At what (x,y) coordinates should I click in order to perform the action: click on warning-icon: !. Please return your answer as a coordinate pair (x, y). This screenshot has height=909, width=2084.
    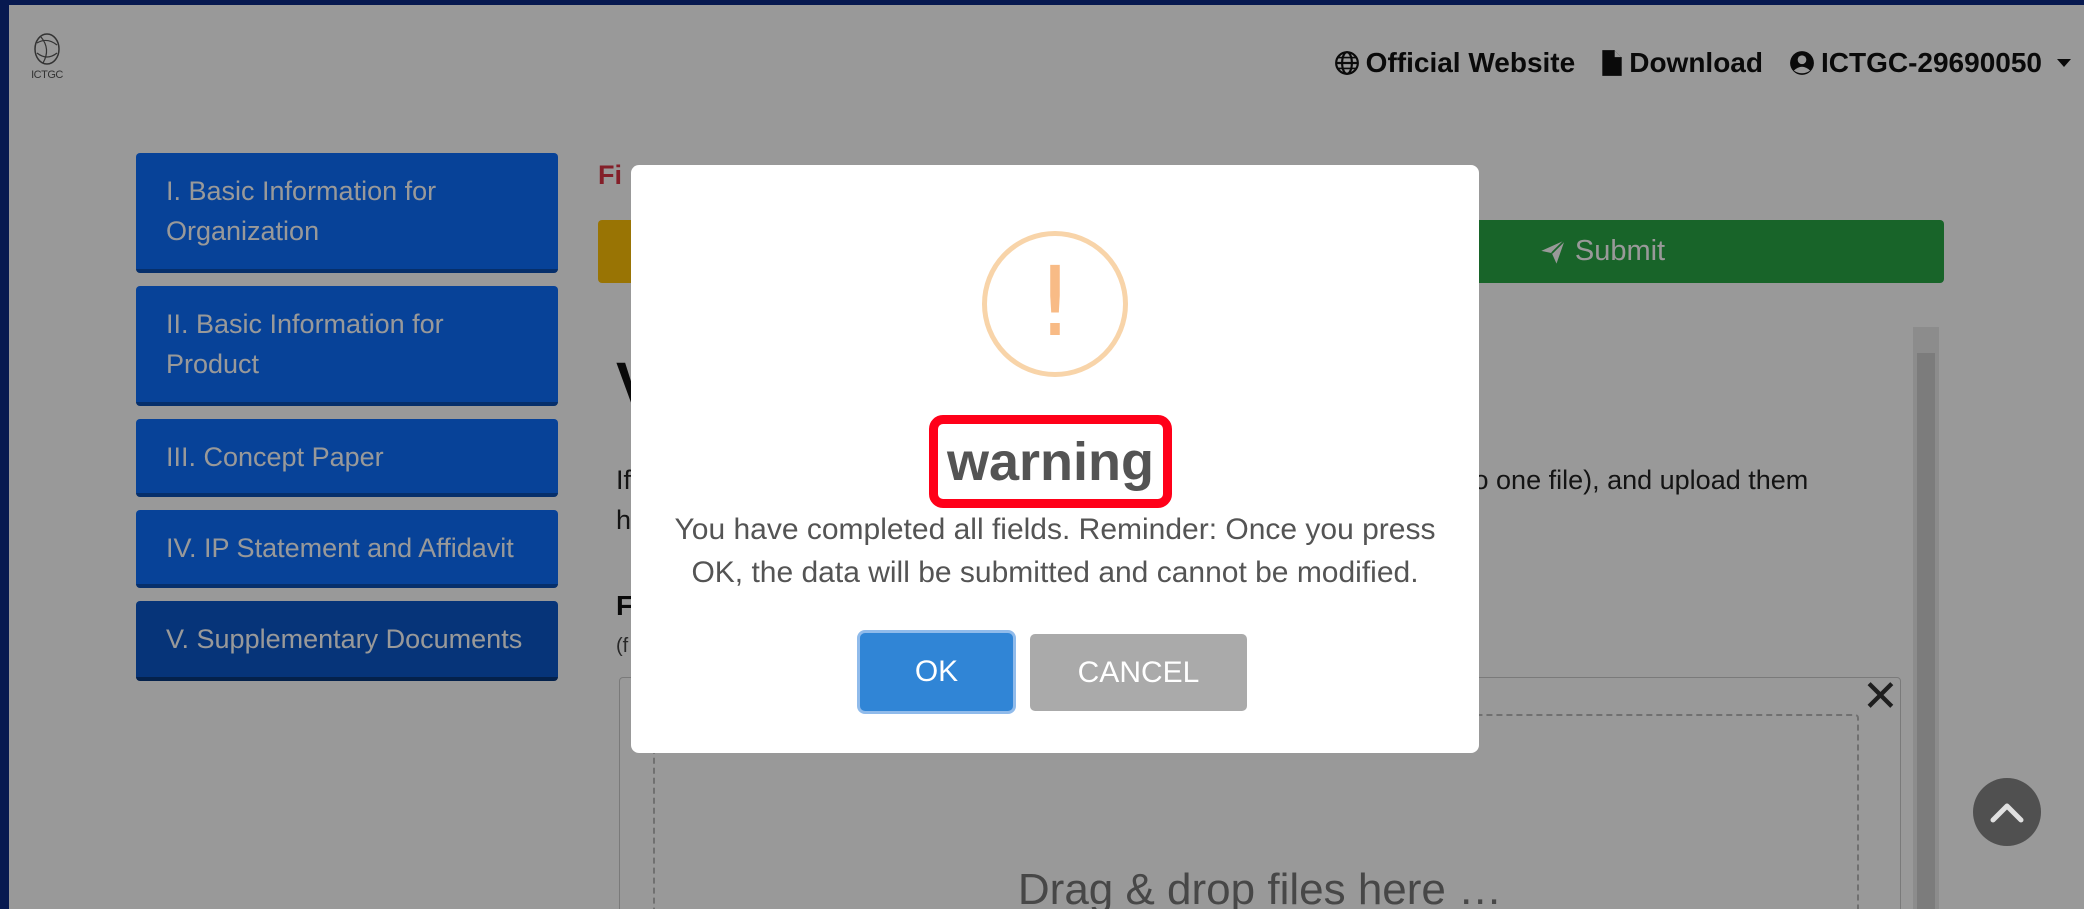
    Looking at the image, I should click on (1055, 304).